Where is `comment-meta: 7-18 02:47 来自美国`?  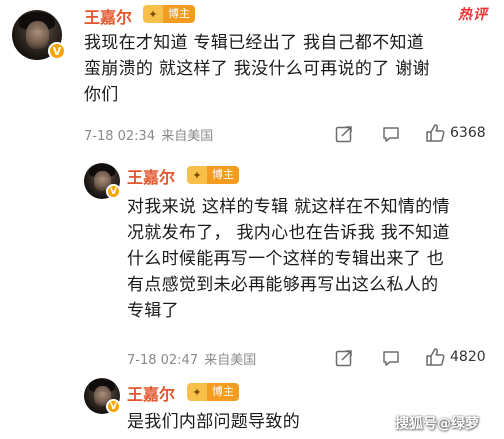 comment-meta: 7-18 02:47 来自美国 is located at coordinates (191, 358).